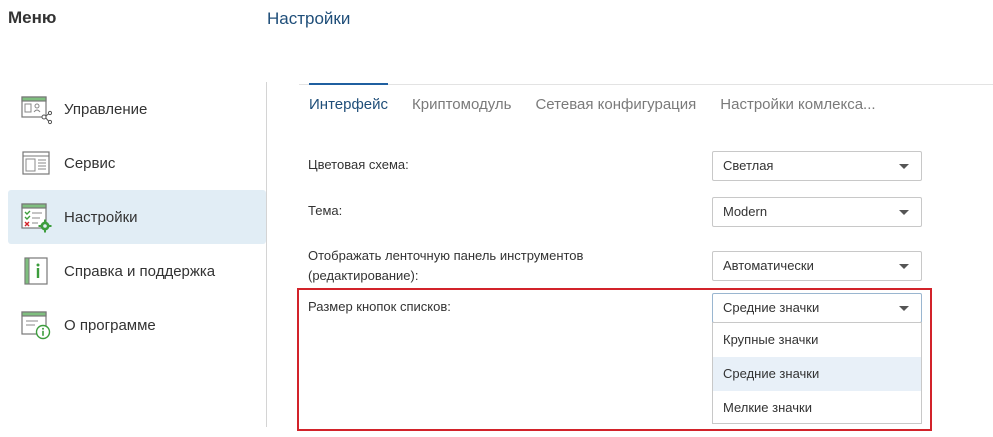 The width and height of the screenshot is (993, 437). Describe the element at coordinates (110, 325) in the screenshot. I see `sidebar-item-label: О программе` at that location.